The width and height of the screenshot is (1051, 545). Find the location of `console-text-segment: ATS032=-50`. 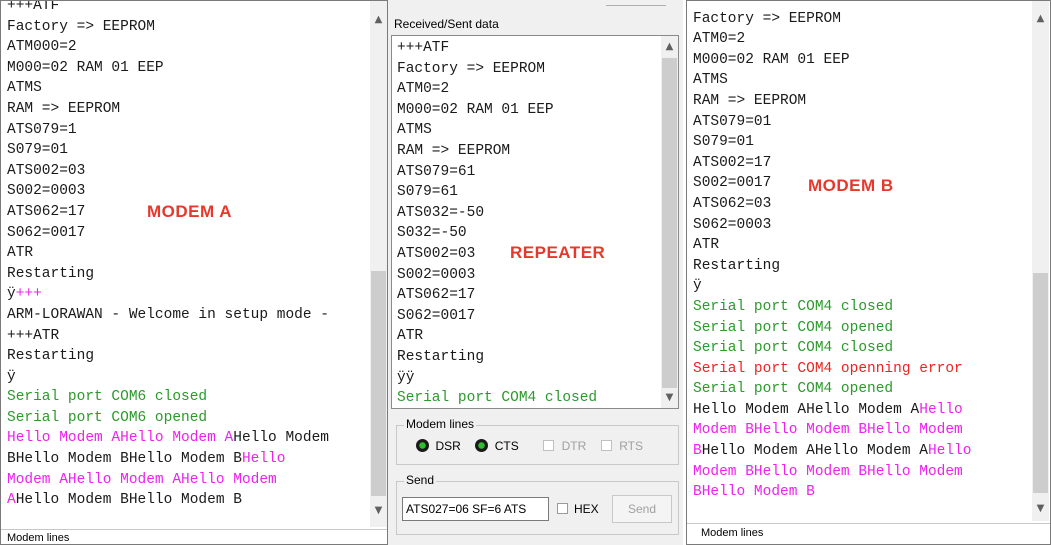

console-text-segment: ATS032=-50 is located at coordinates (441, 212).